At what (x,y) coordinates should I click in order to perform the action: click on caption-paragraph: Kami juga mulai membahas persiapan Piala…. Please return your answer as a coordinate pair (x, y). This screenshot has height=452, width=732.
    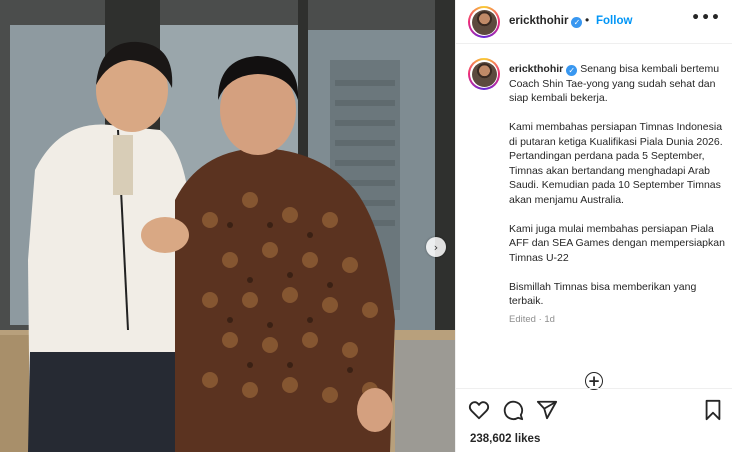
    Looking at the image, I should click on (617, 243).